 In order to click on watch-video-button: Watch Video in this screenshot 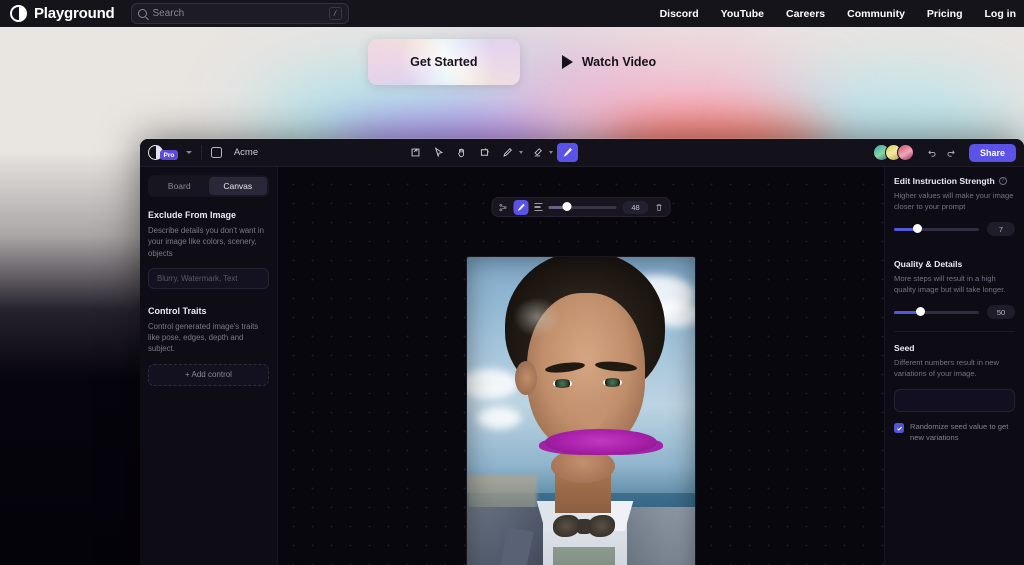, I will do `click(609, 62)`.